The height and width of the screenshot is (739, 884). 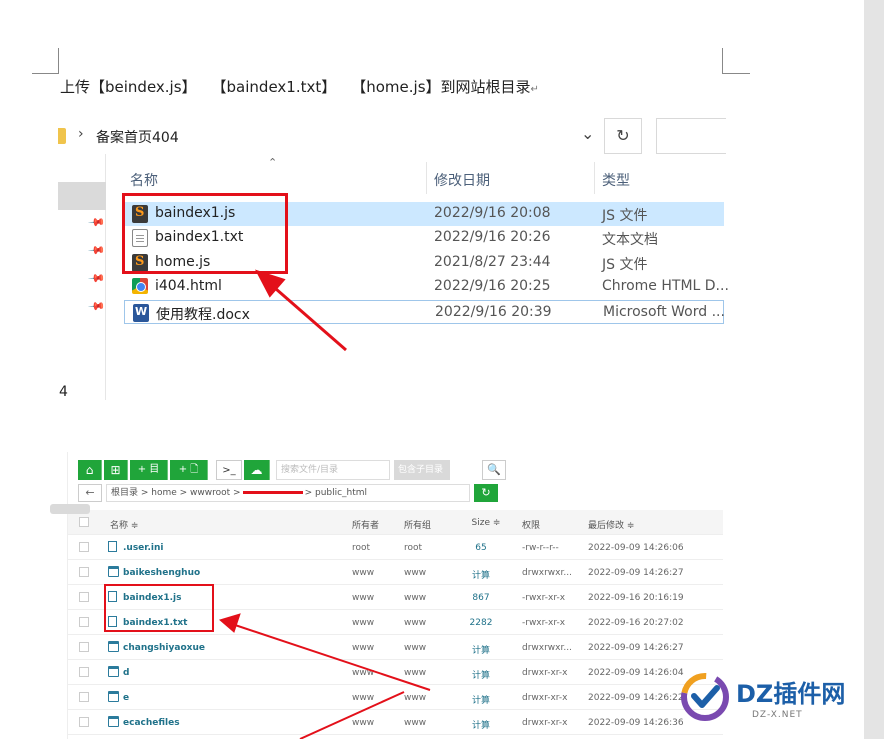 I want to click on sort-ascending-icon: ⌃, so click(x=273, y=162).